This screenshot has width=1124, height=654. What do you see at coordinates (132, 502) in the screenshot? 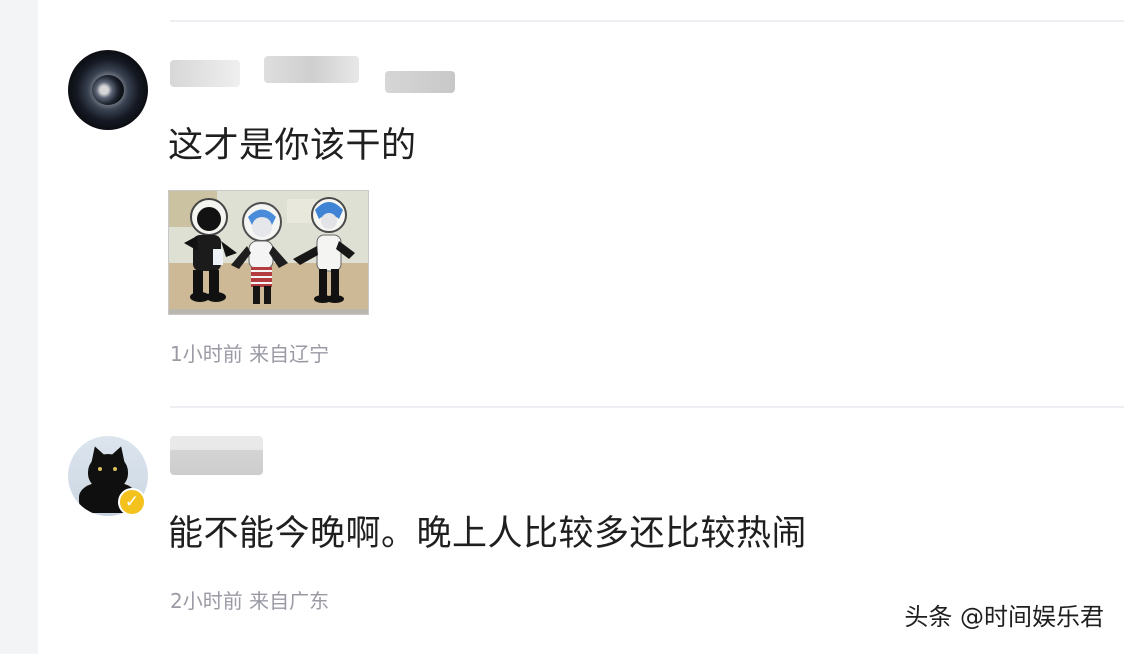
I see `verified-badge-icon: ✓` at bounding box center [132, 502].